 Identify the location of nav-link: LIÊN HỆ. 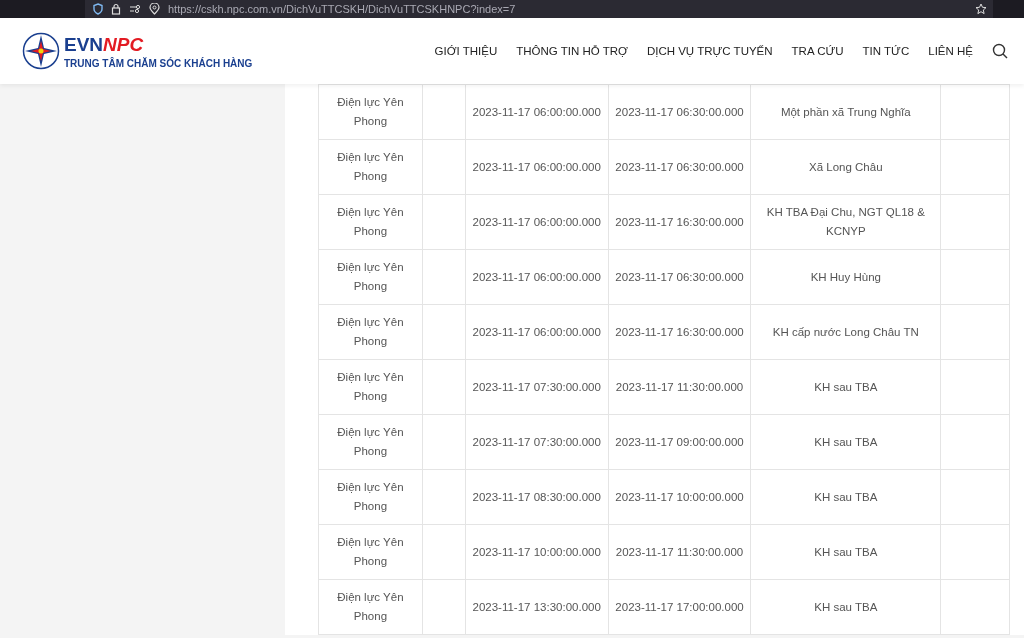
(950, 51).